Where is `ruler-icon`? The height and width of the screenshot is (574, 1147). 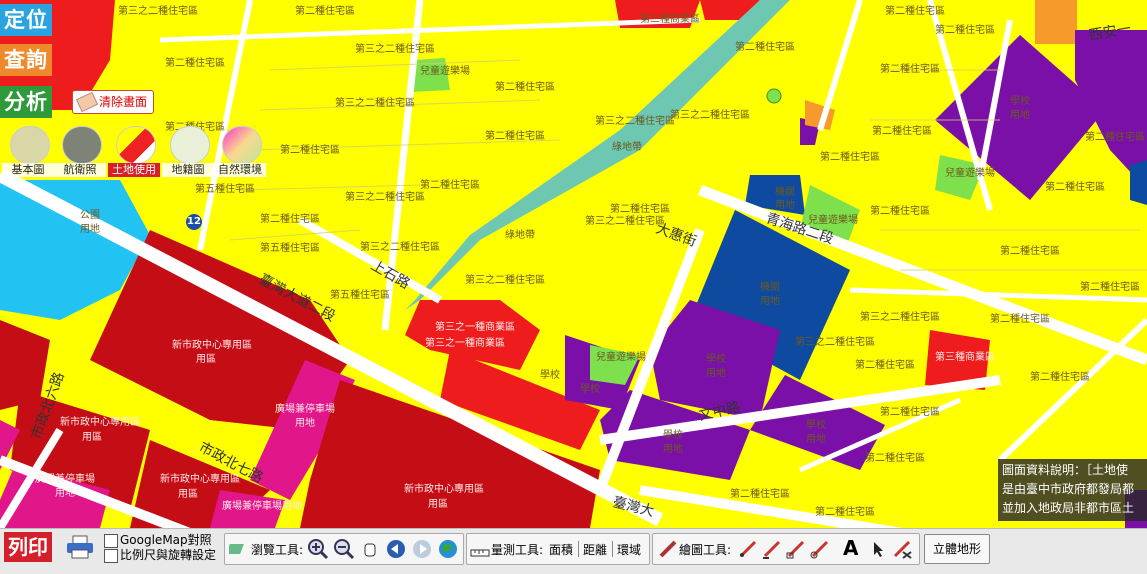 ruler-icon is located at coordinates (480, 553).